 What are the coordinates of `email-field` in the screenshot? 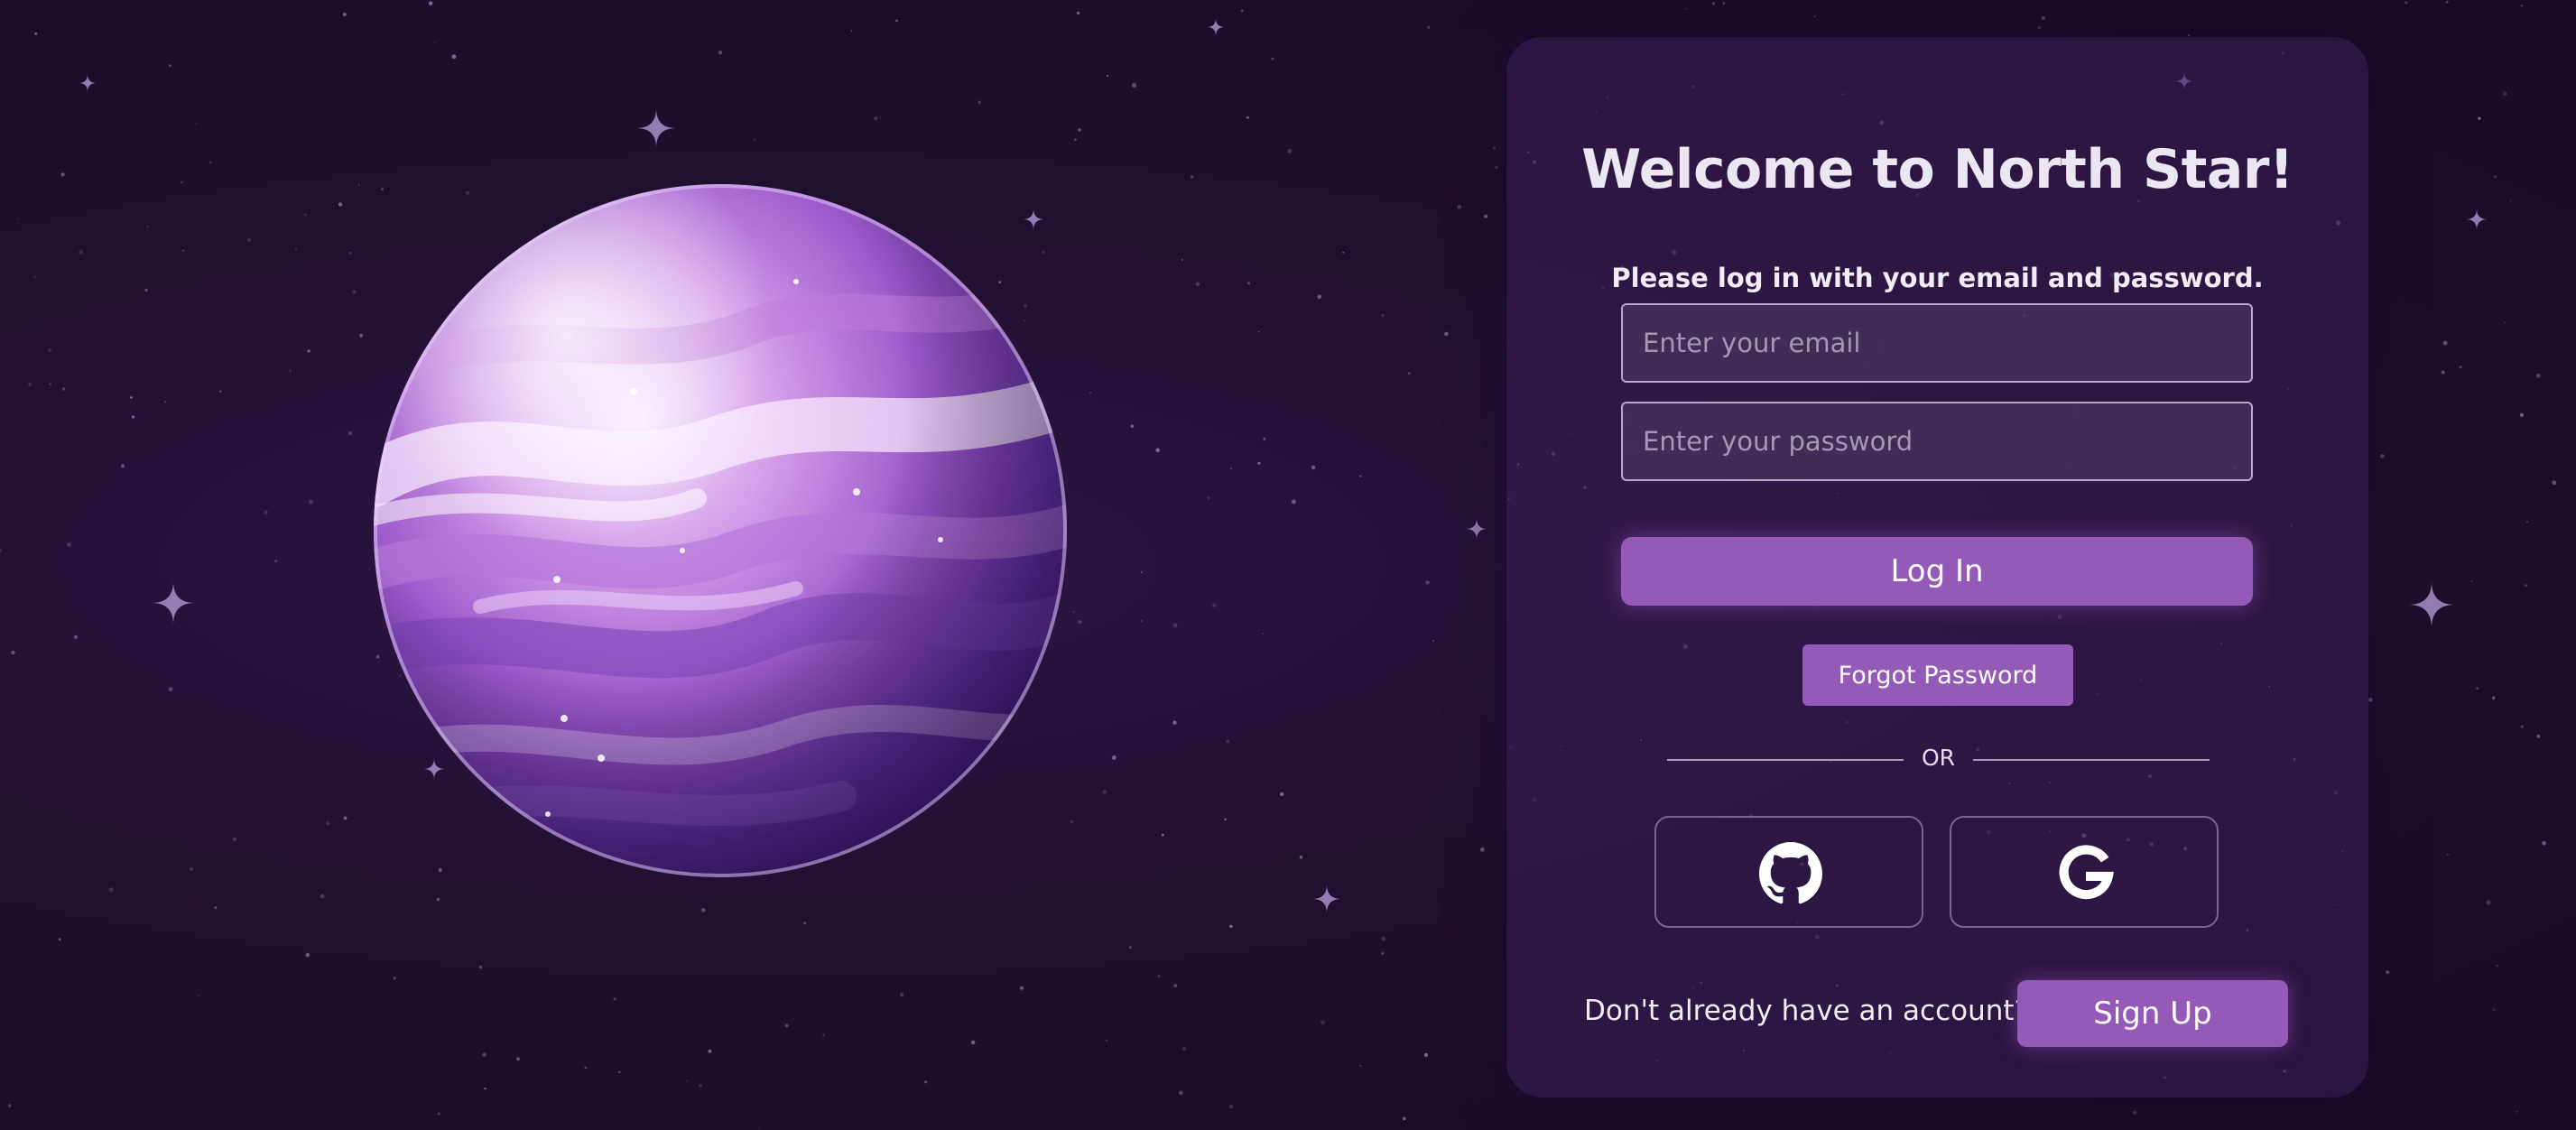 It's located at (1937, 343).